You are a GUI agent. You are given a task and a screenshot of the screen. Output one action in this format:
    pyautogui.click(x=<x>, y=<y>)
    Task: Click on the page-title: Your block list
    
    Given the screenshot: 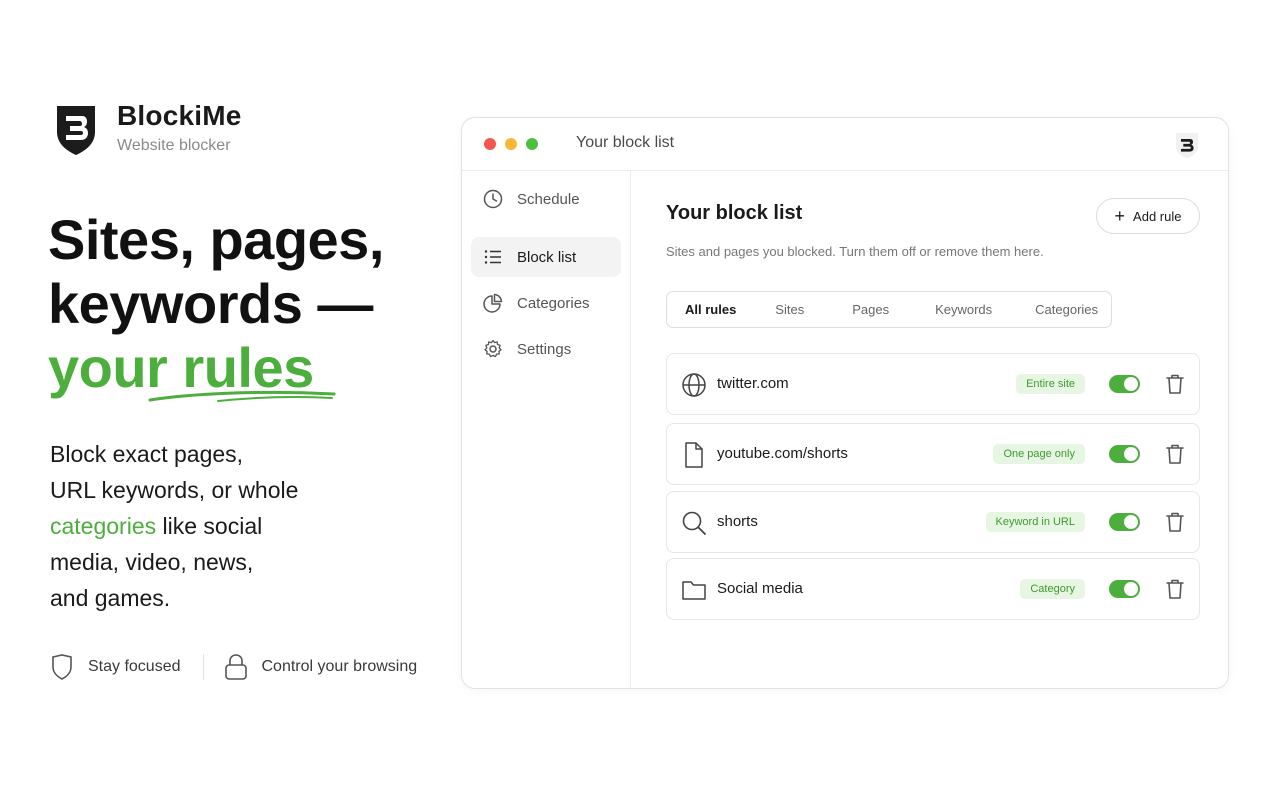 What is the action you would take?
    pyautogui.click(x=734, y=213)
    